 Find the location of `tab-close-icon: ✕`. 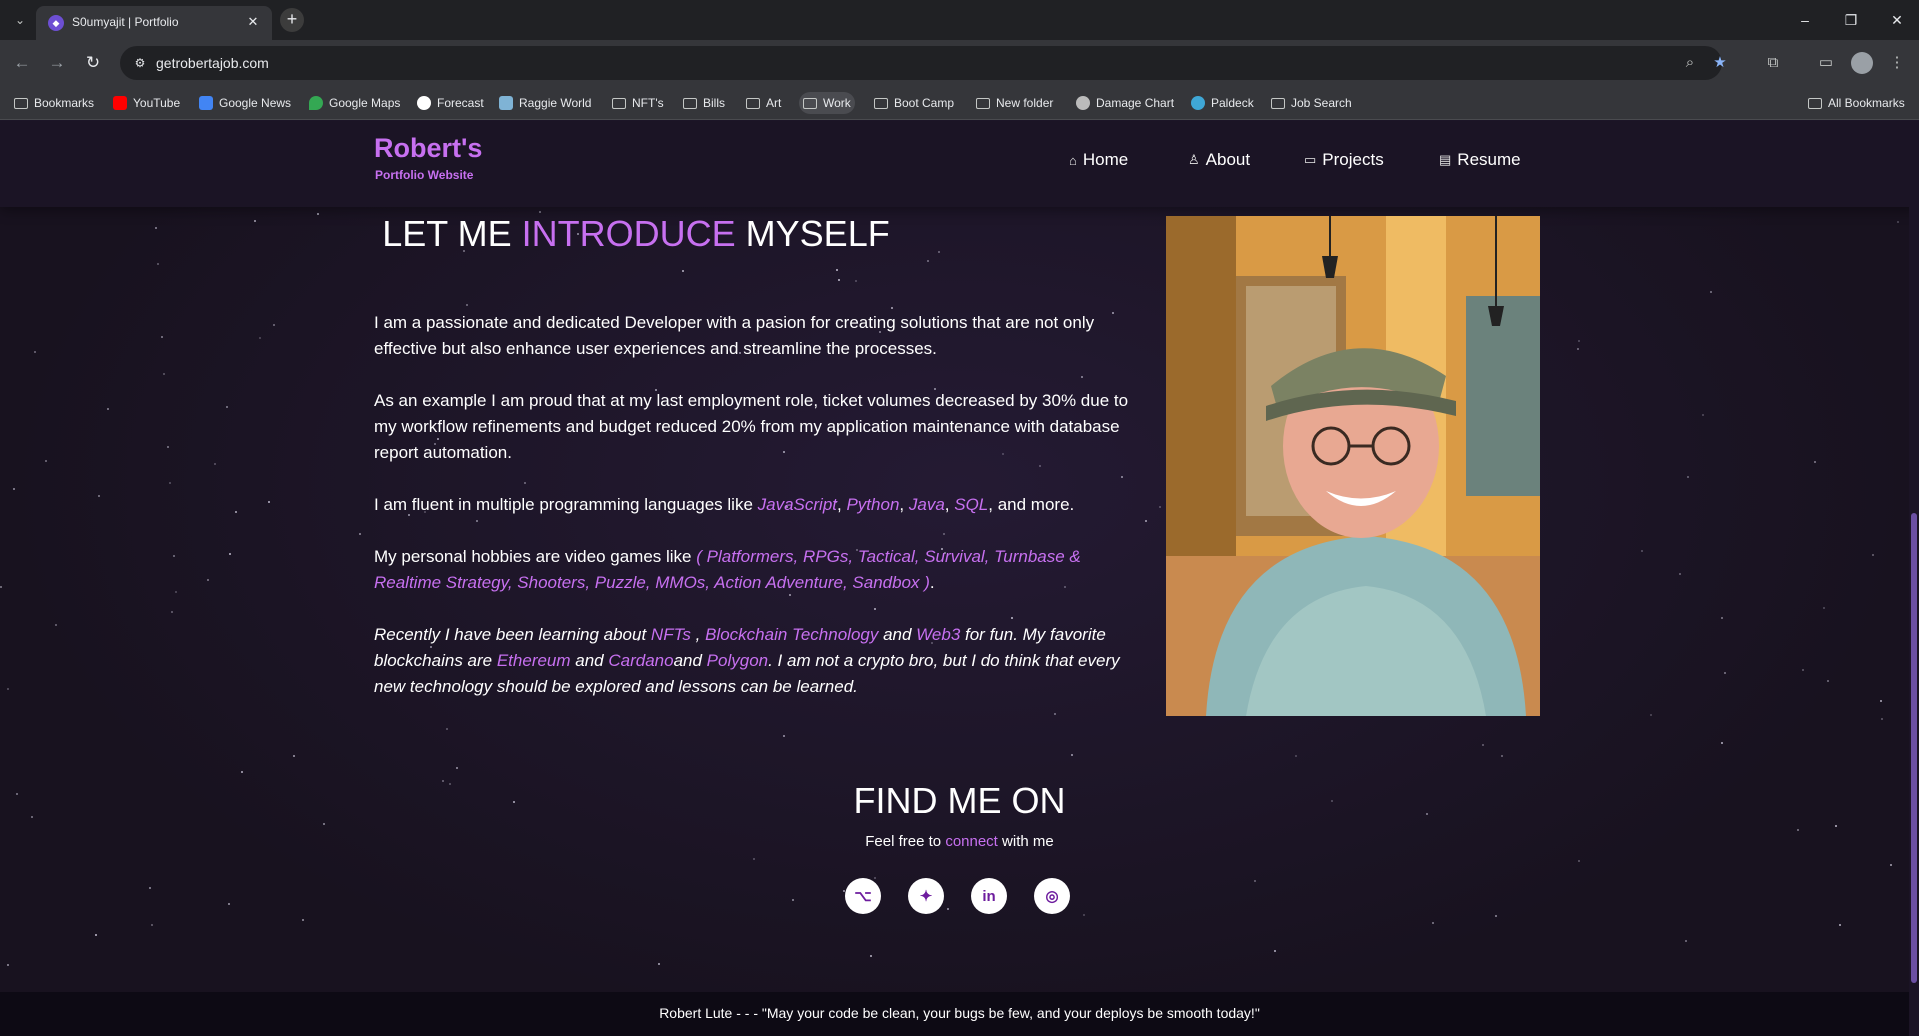

tab-close-icon: ✕ is located at coordinates (253, 22).